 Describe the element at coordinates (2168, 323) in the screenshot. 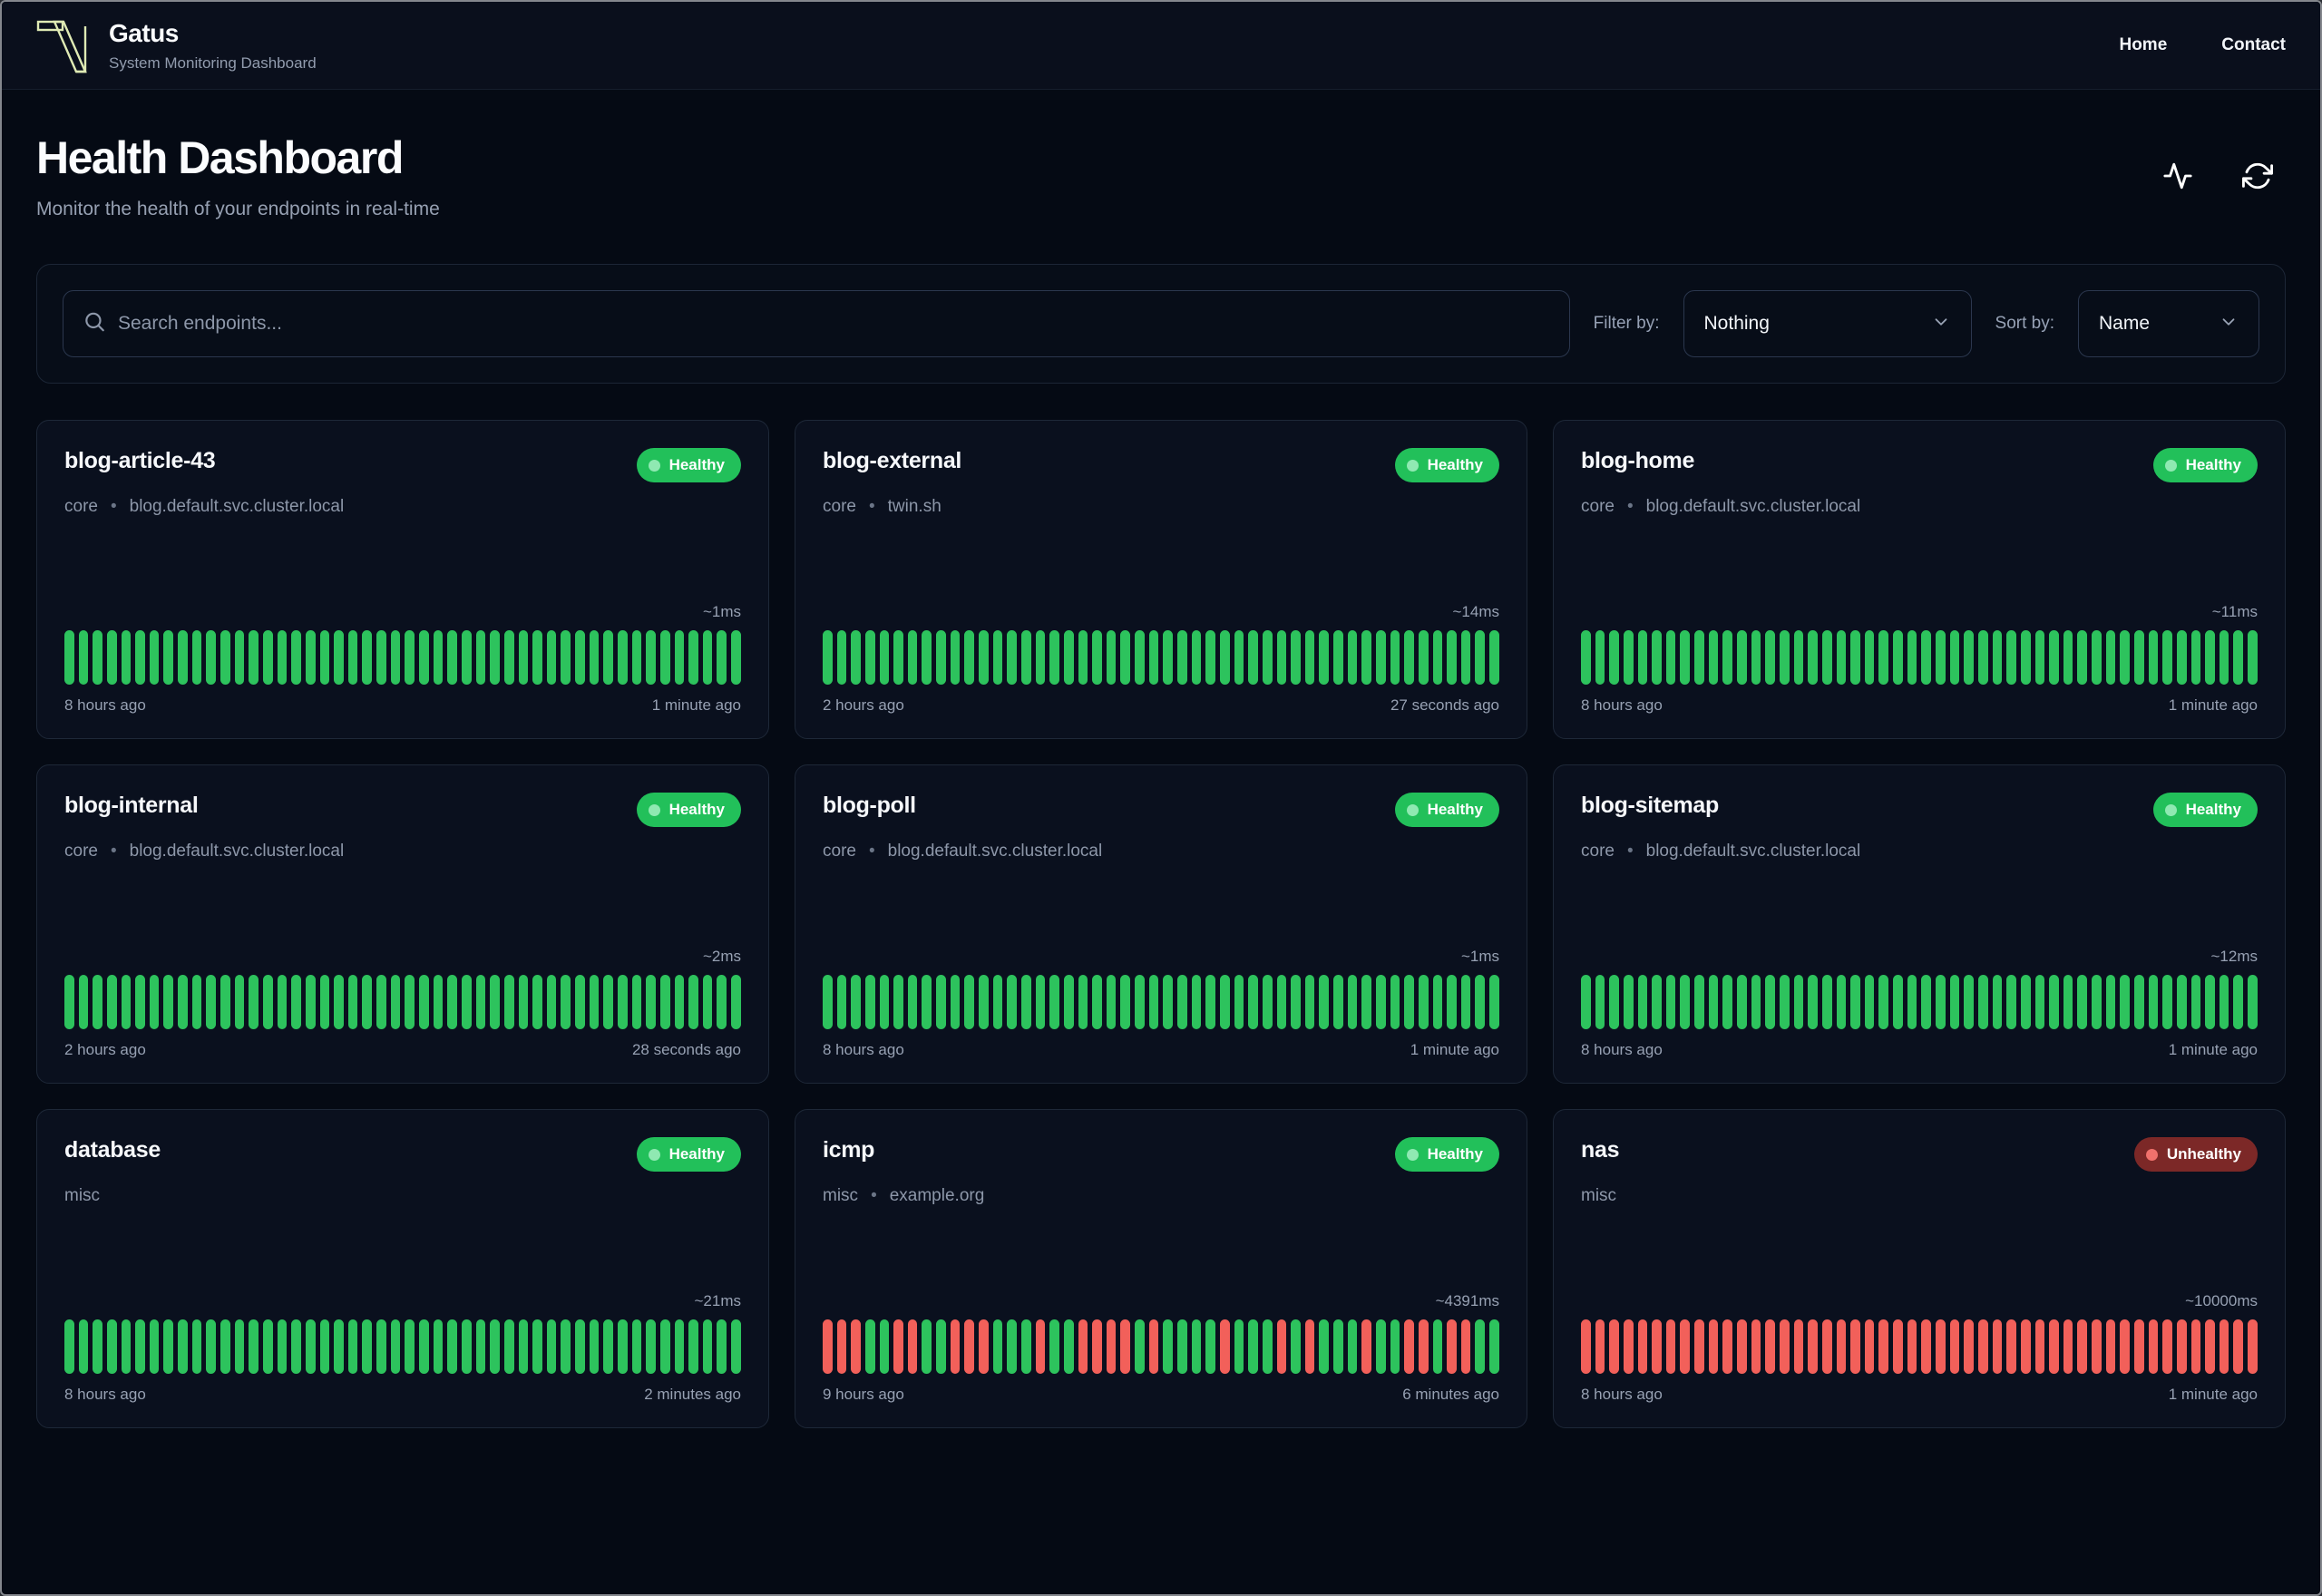

I see `sort-select: Name` at that location.